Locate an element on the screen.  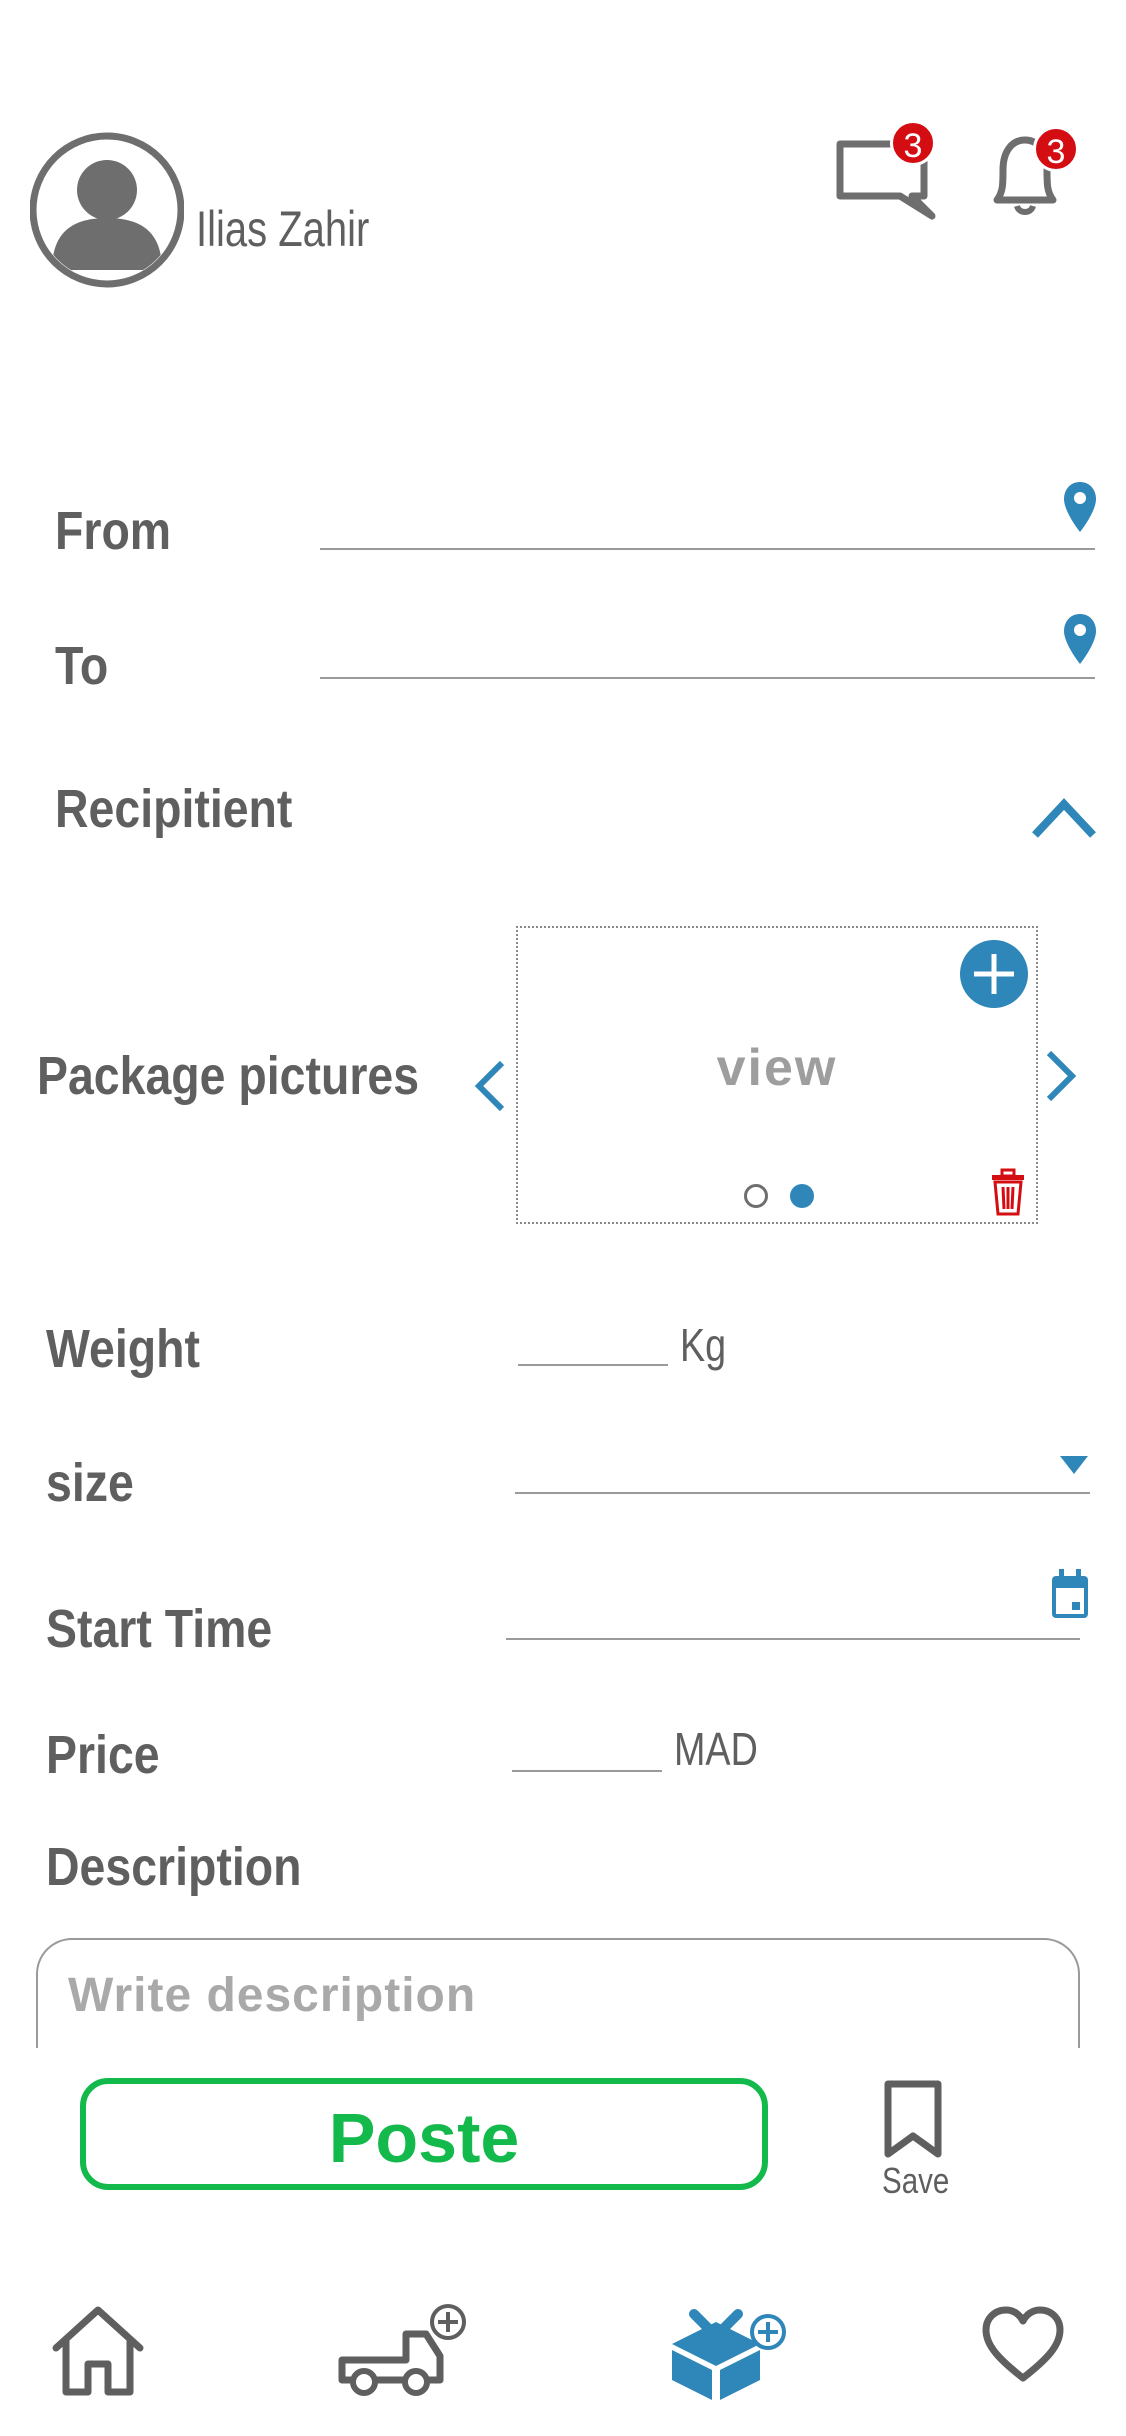
home-icon is located at coordinates (98, 2351).